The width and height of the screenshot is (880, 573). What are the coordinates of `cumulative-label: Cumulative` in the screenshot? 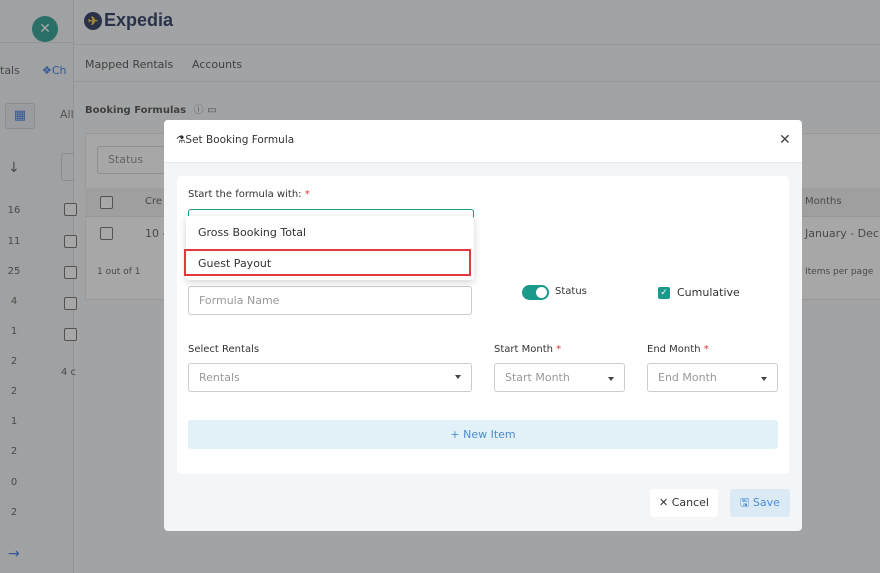 It's located at (708, 292).